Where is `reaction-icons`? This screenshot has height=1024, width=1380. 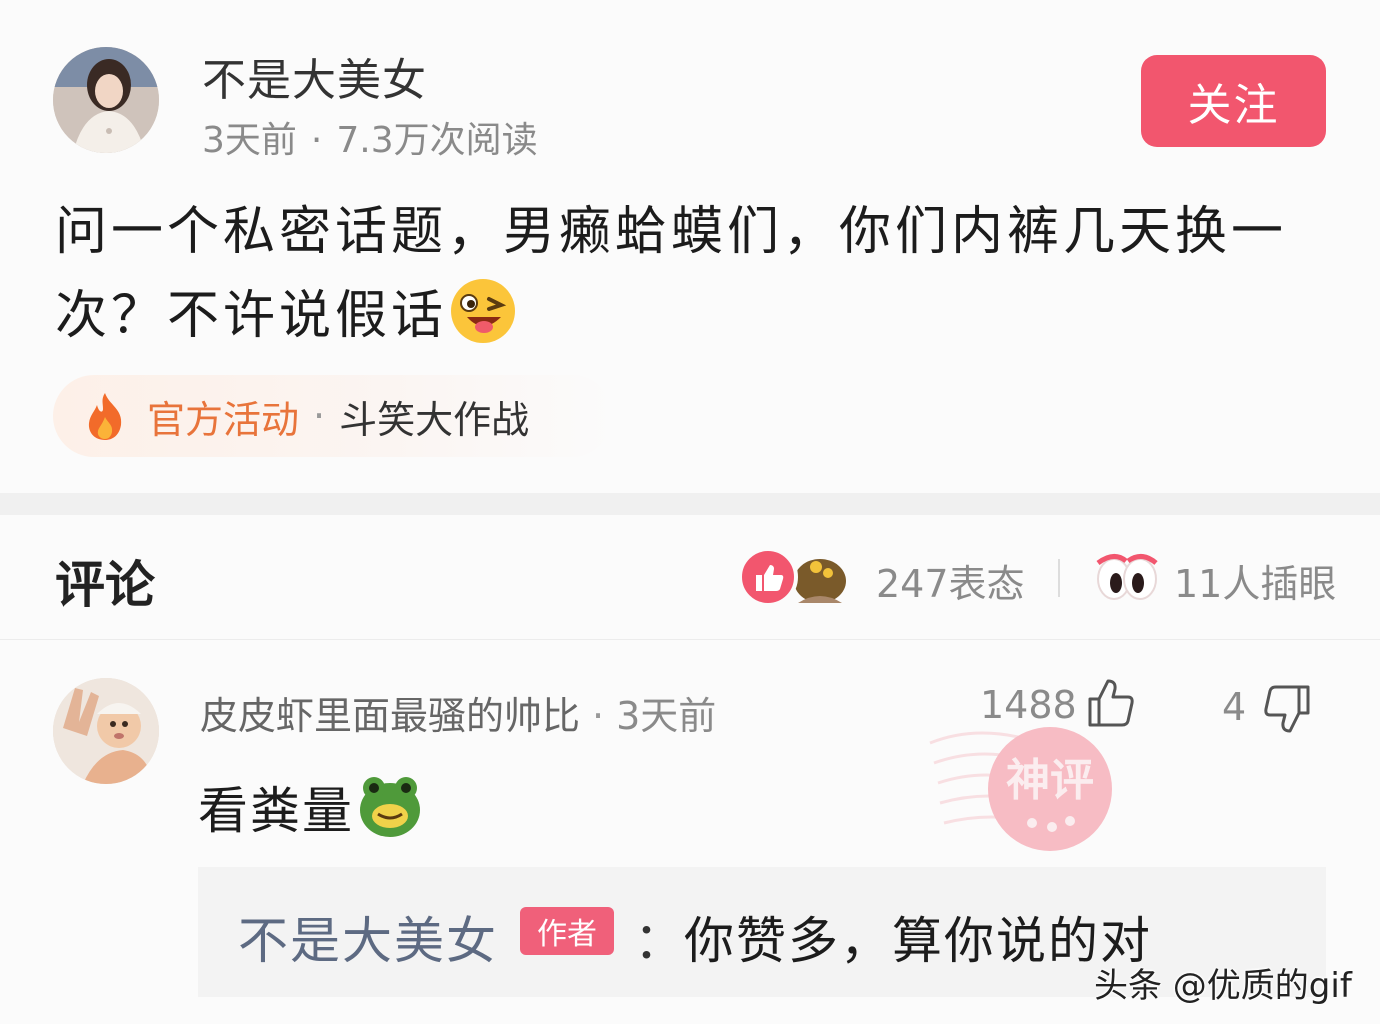 reaction-icons is located at coordinates (794, 577).